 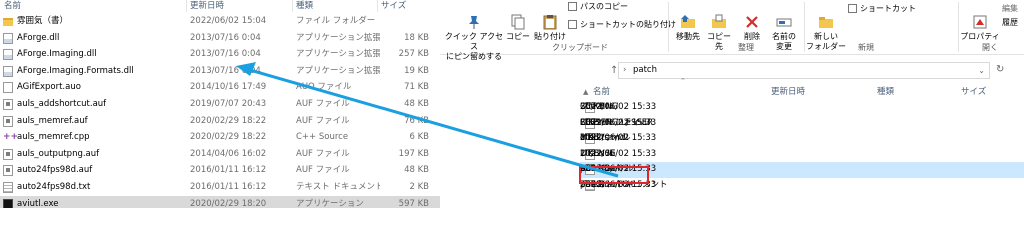 What do you see at coordinates (474, 38) in the screenshot?
I see `pin-quick-access-button: クイック アクセス にピン留めする` at bounding box center [474, 38].